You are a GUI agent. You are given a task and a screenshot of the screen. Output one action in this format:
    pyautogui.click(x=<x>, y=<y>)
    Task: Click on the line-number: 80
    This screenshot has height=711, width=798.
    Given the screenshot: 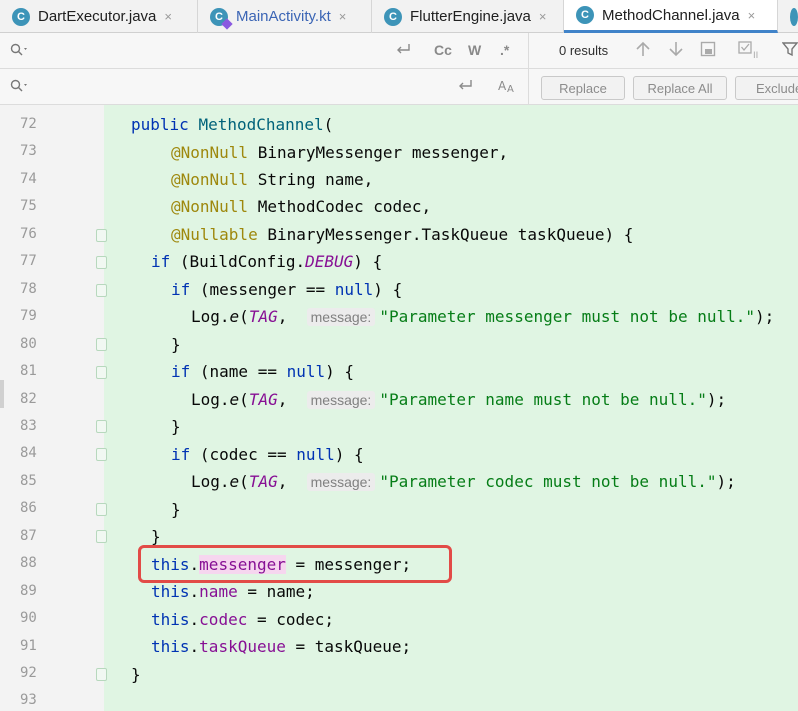 What is the action you would take?
    pyautogui.click(x=28, y=343)
    